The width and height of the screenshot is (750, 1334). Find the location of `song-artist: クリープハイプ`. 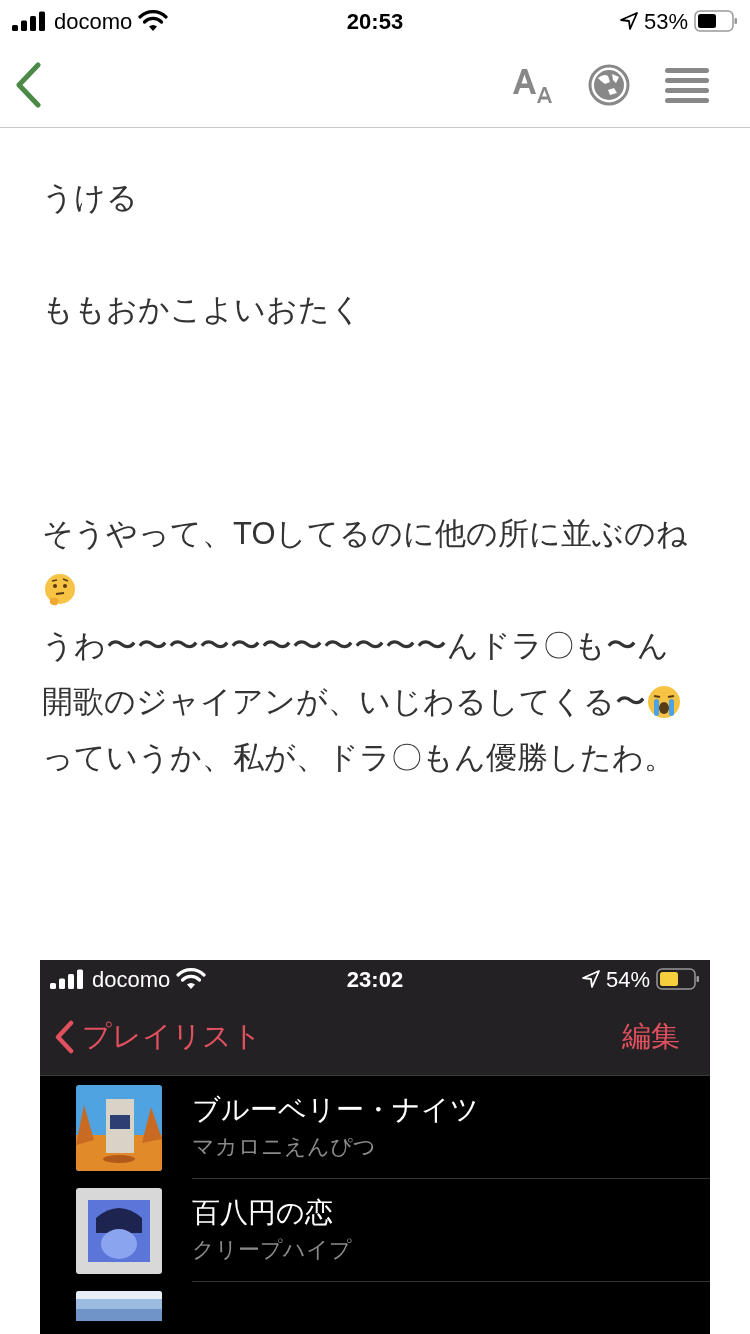

song-artist: クリープハイプ is located at coordinates (272, 1250).